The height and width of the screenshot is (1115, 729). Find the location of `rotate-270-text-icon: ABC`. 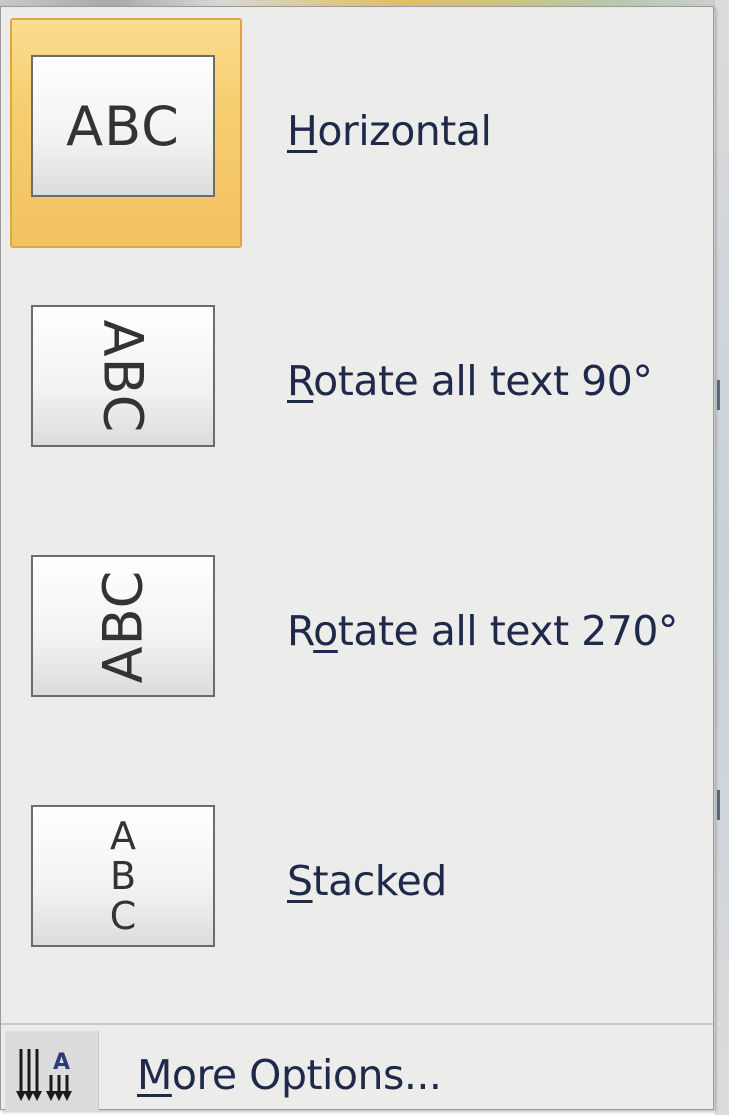

rotate-270-text-icon: ABC is located at coordinates (123, 626).